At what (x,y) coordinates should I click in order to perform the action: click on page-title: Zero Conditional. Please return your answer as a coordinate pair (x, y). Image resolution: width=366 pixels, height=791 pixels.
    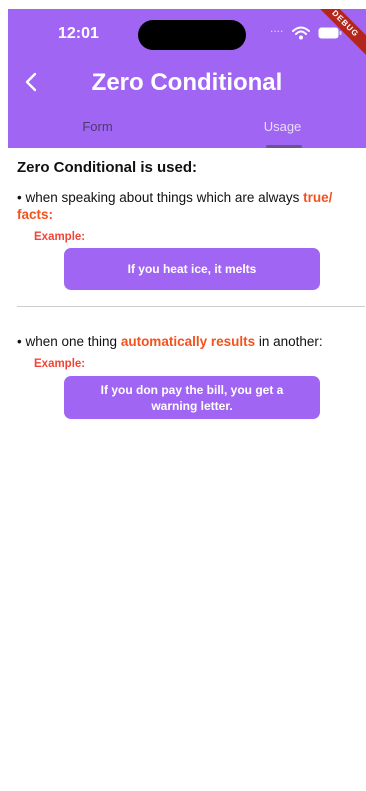
    Looking at the image, I should click on (187, 82).